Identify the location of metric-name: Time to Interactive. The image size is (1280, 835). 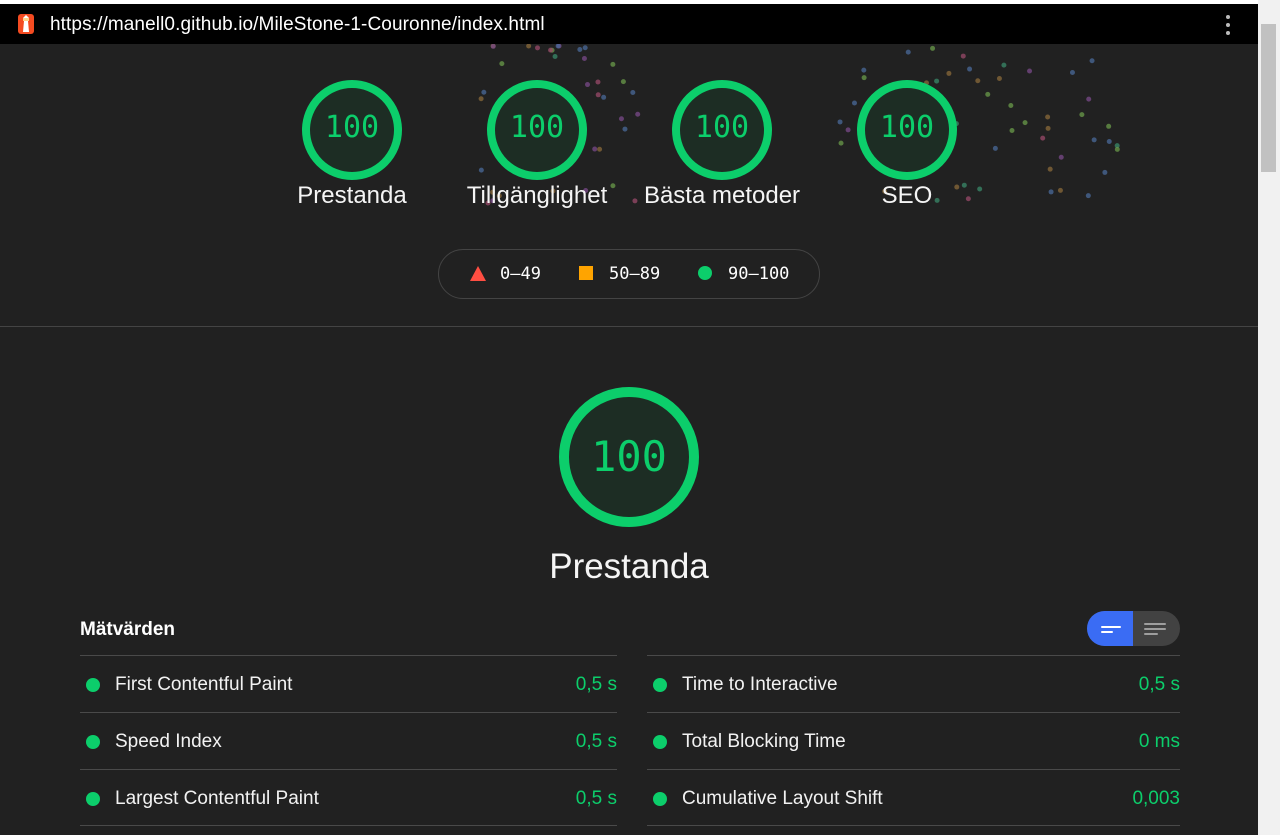
(760, 684).